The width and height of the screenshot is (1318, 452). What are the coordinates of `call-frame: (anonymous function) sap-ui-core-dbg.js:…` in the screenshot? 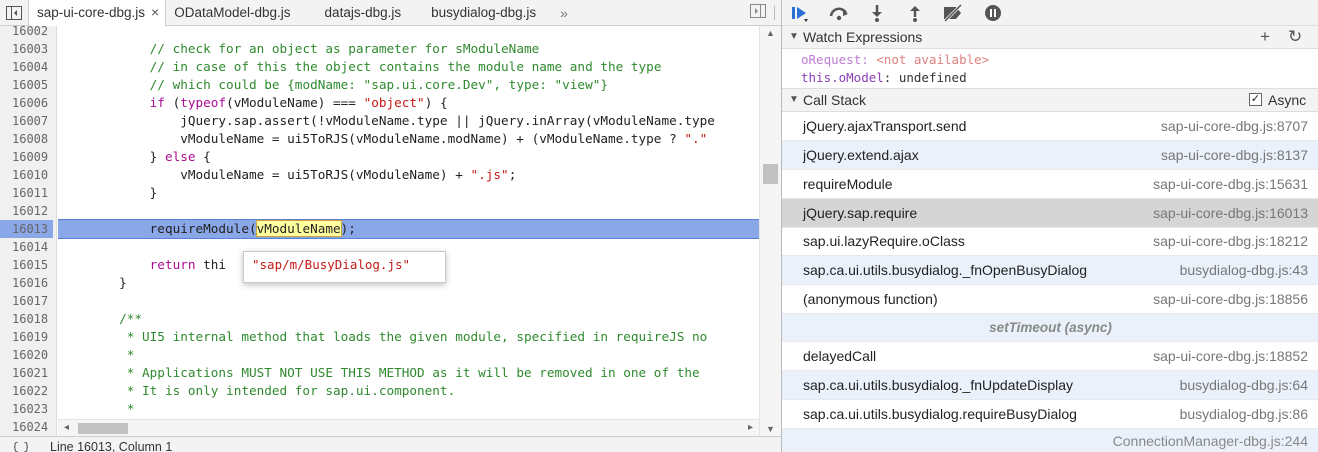 It's located at (1050, 299).